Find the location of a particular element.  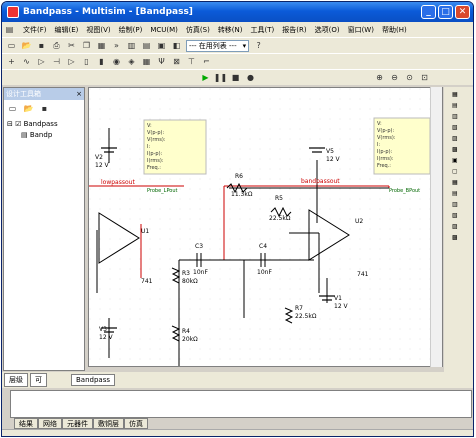

probe2-i: I: is located at coordinates (378, 145).